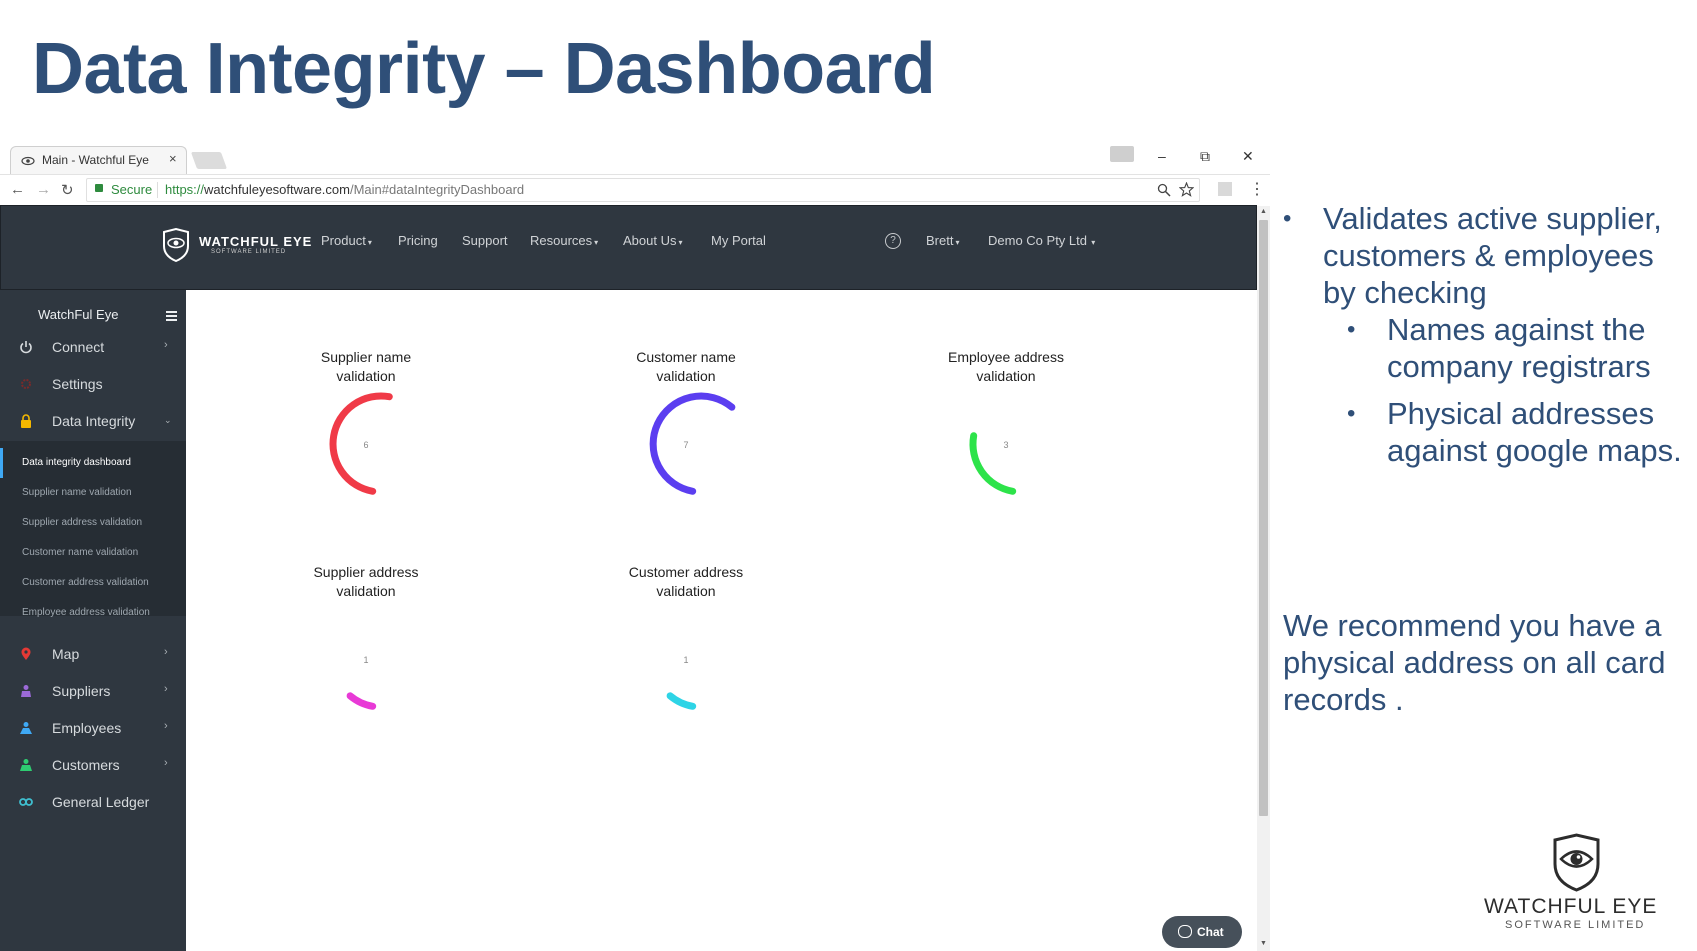 This screenshot has height=951, width=1697. What do you see at coordinates (686, 658) in the screenshot?
I see `gauge-customer-address: Customer address validation 1` at bounding box center [686, 658].